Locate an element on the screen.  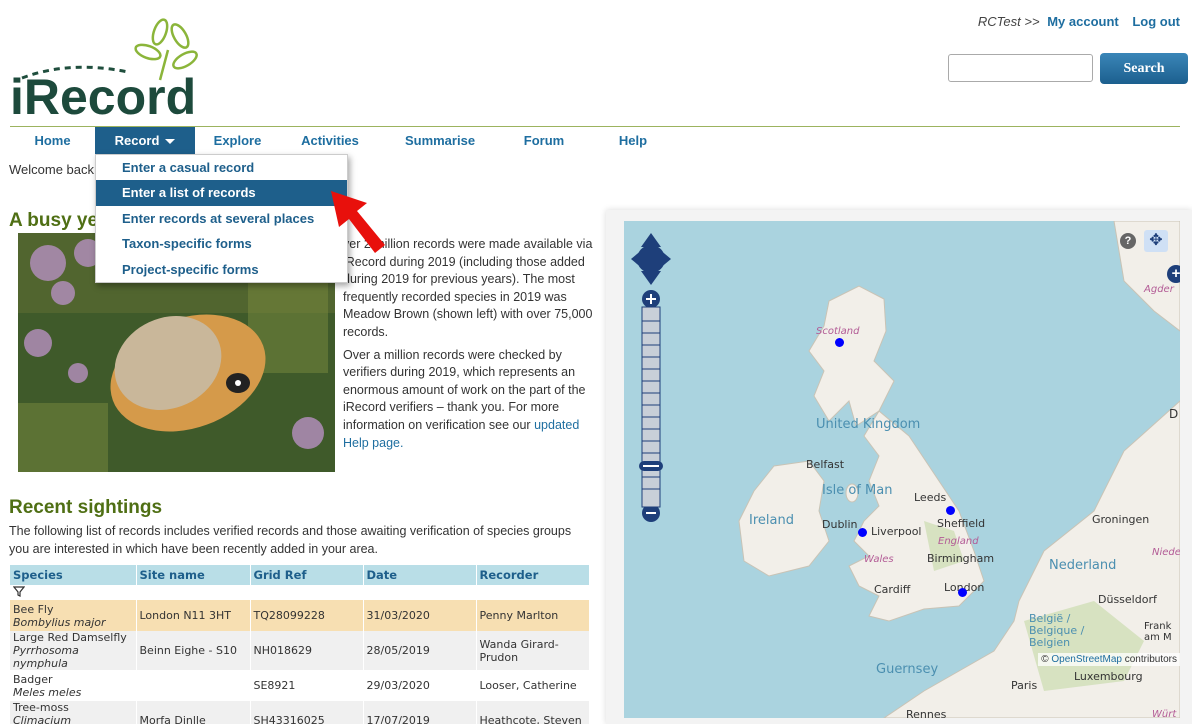
my-account-link: My account is located at coordinates (1083, 21).